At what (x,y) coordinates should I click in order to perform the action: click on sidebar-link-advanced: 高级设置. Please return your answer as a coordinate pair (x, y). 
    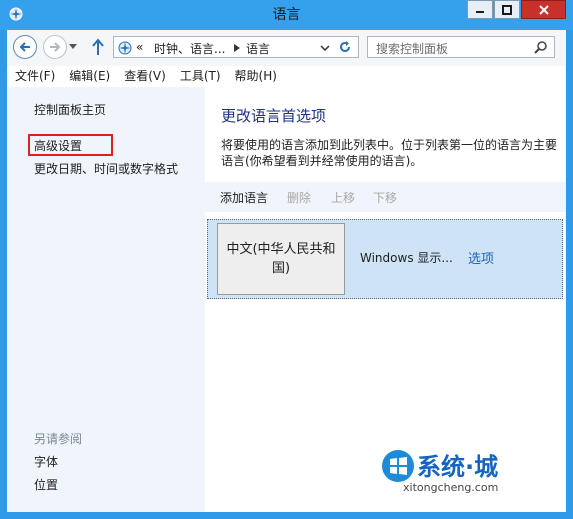
    Looking at the image, I should click on (58, 145).